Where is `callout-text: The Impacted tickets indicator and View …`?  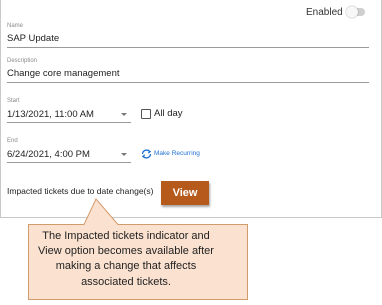
callout-text: The Impacted tickets indicator and View … is located at coordinates (126, 259).